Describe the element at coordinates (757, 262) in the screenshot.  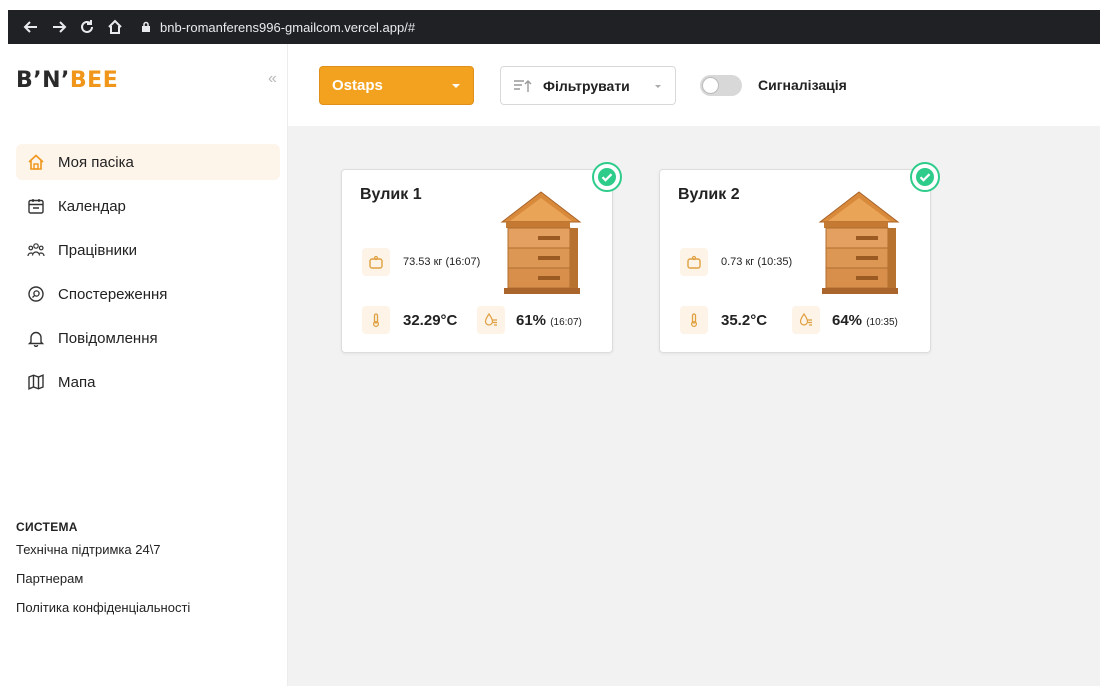
I see `hive-weight: 0.73 кг (10:35)` at that location.